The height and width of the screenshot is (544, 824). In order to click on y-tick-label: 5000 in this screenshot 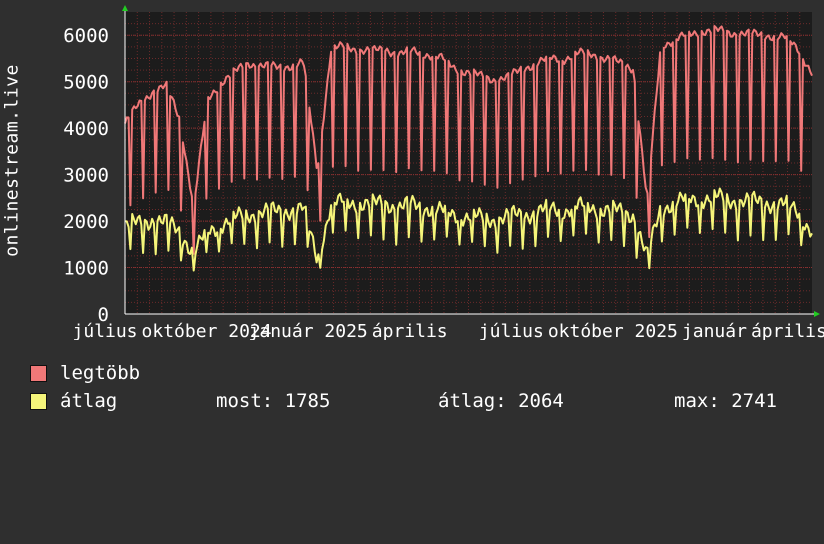, I will do `click(86, 83)`.